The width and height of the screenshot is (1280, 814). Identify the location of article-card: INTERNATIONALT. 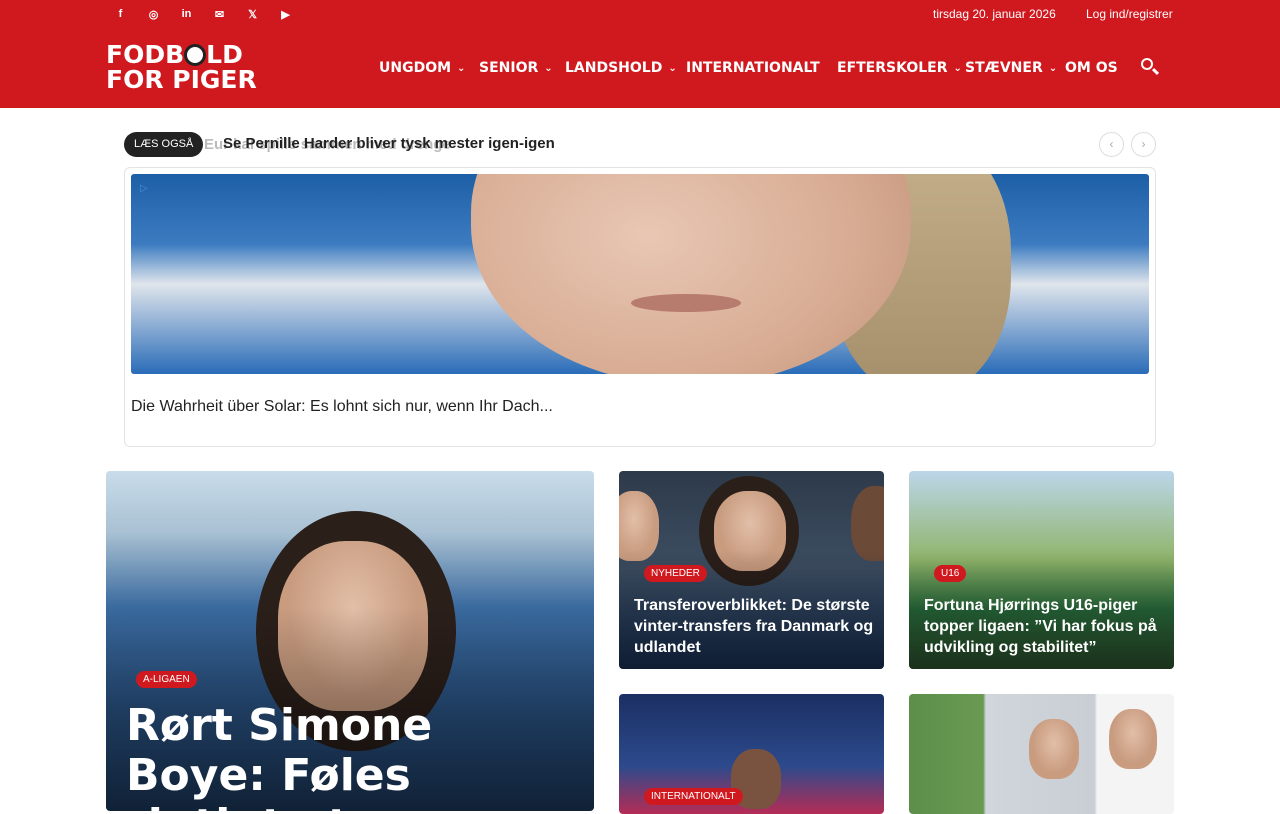
(751, 754).